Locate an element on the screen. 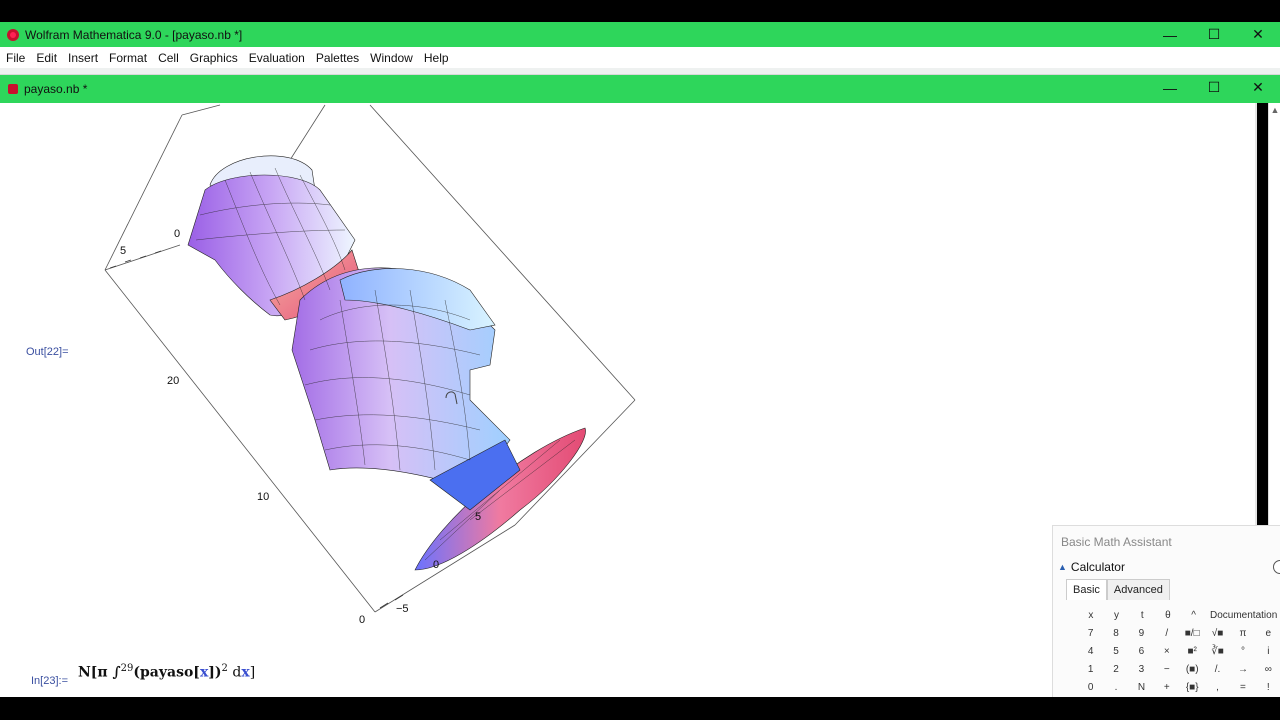  notebook-title-bar: payaso.nb * — ☐ ✕ is located at coordinates (640, 89).